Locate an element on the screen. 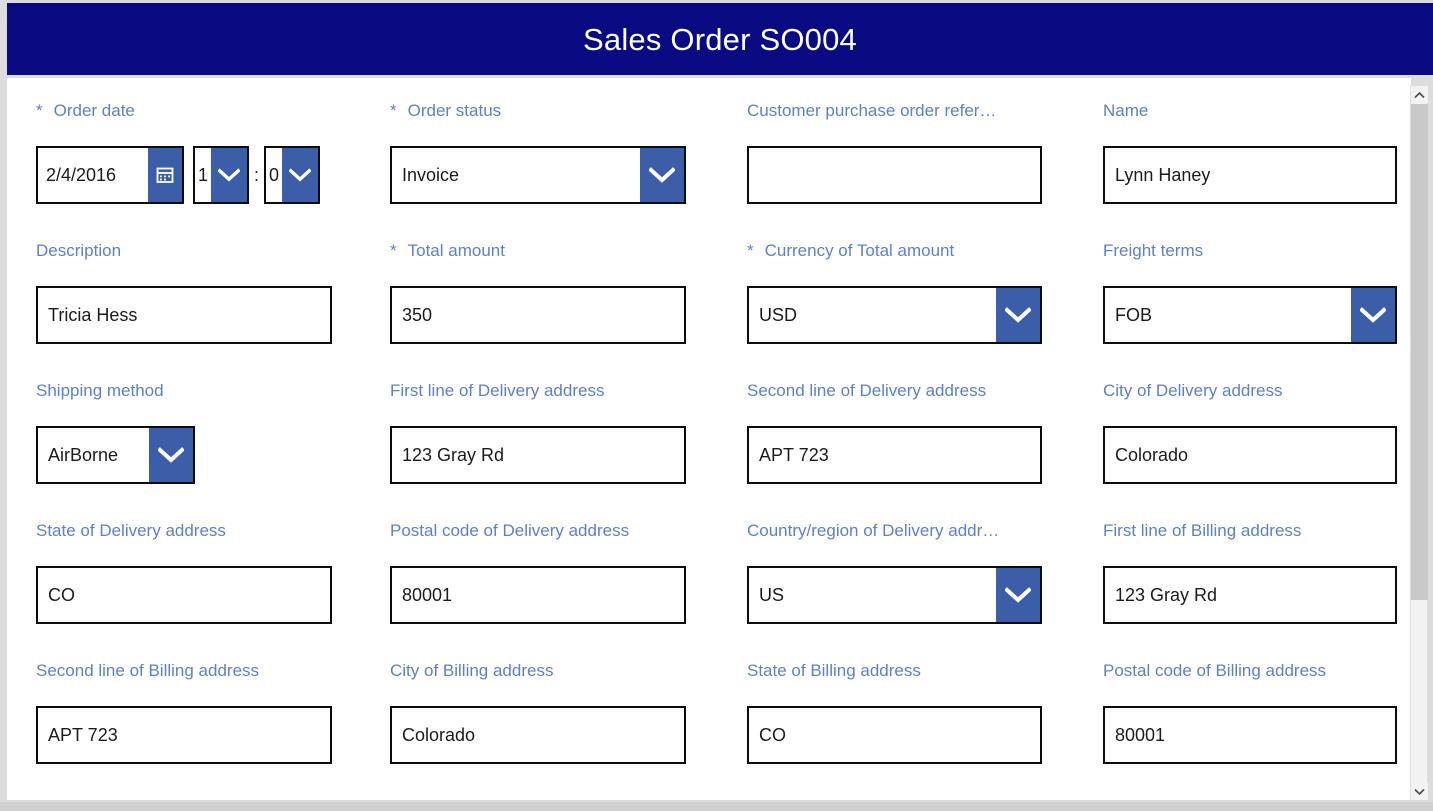  postal-code-of-delivery-address-input: 80001 is located at coordinates (538, 595).